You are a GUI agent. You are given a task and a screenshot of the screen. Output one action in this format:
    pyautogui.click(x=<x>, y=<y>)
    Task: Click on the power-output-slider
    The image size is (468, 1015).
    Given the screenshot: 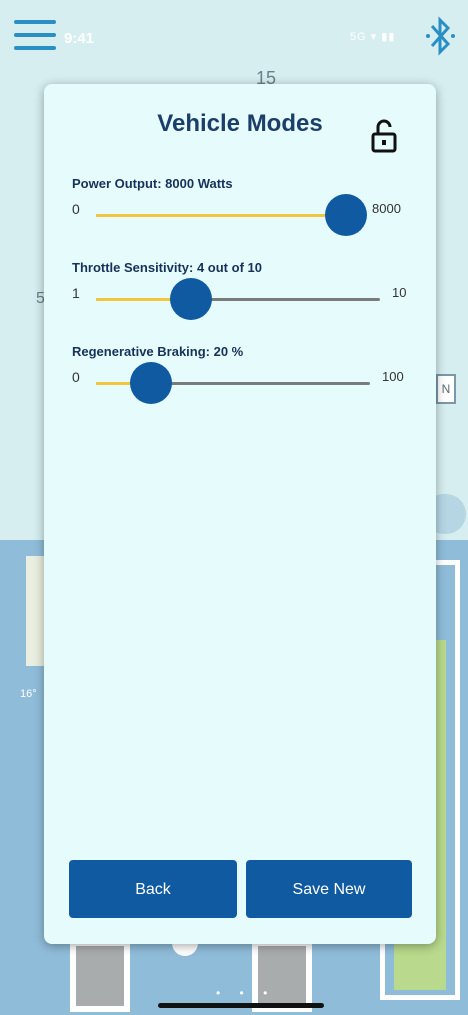 What is the action you would take?
    pyautogui.click(x=231, y=215)
    